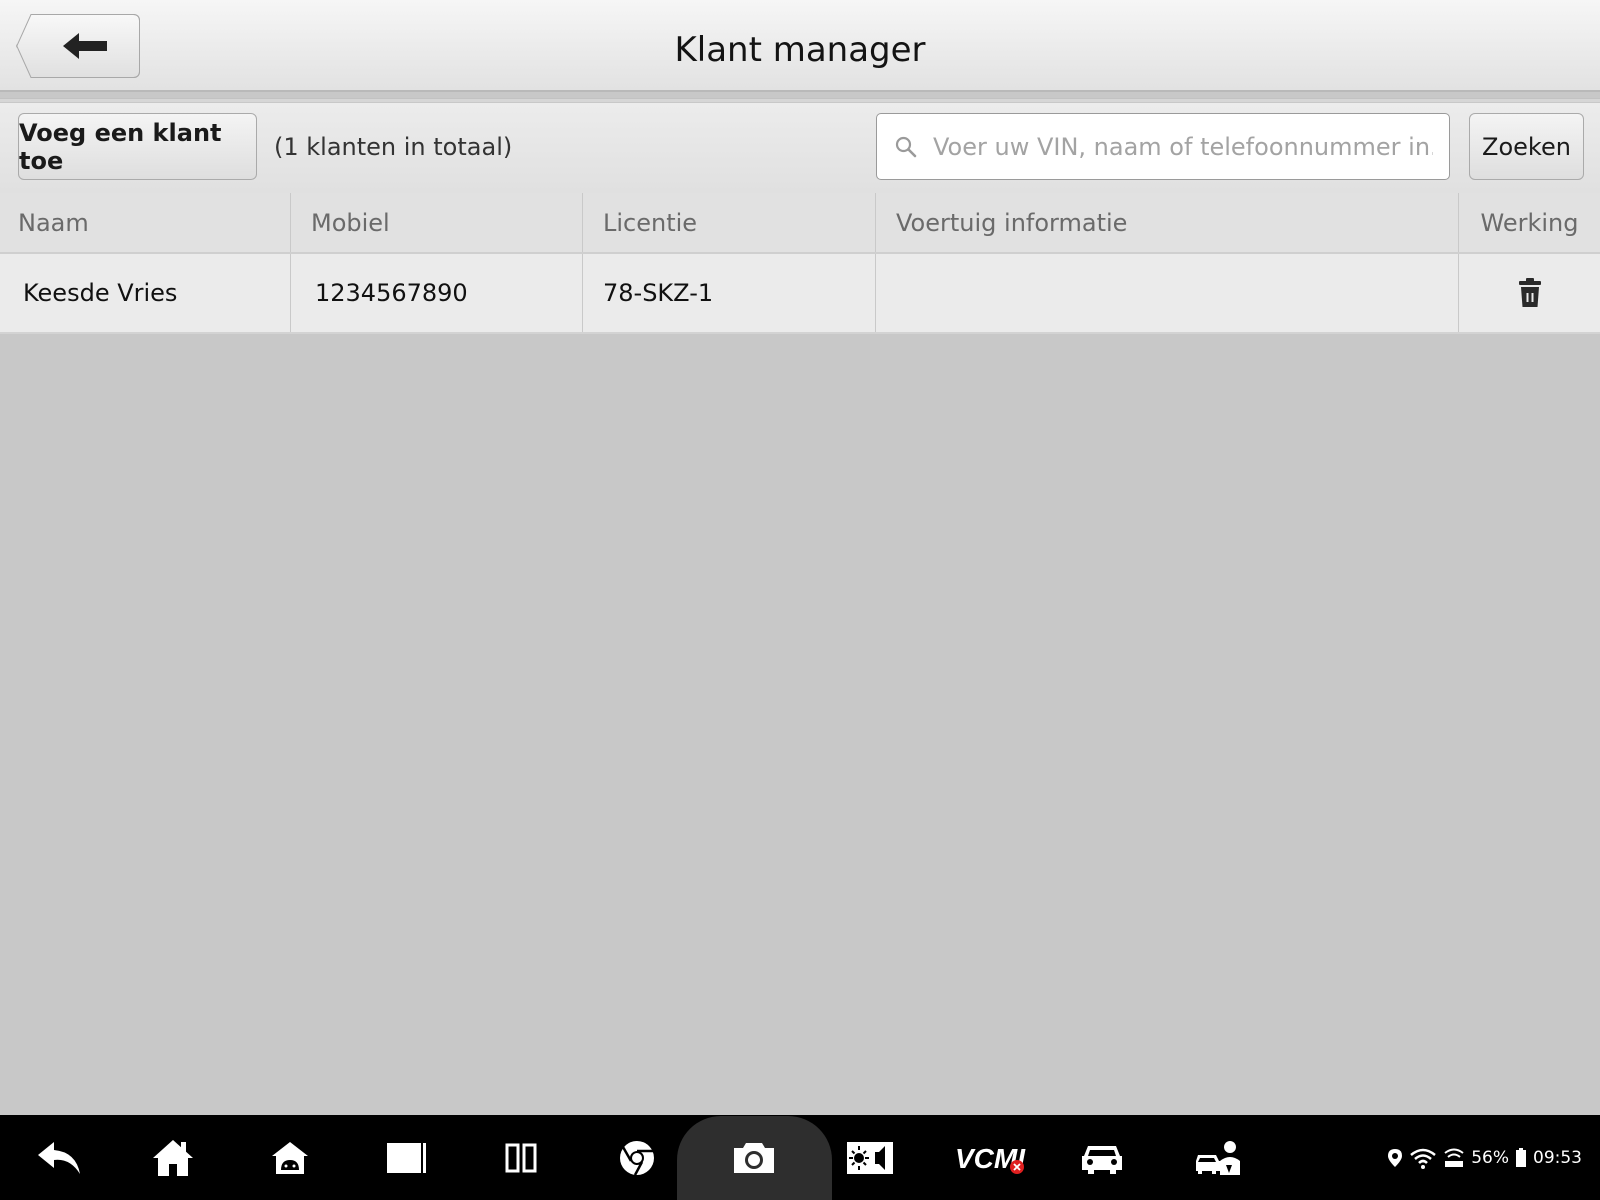 The width and height of the screenshot is (1600, 1200). I want to click on cell-license: 78-SKZ-1, so click(729, 293).